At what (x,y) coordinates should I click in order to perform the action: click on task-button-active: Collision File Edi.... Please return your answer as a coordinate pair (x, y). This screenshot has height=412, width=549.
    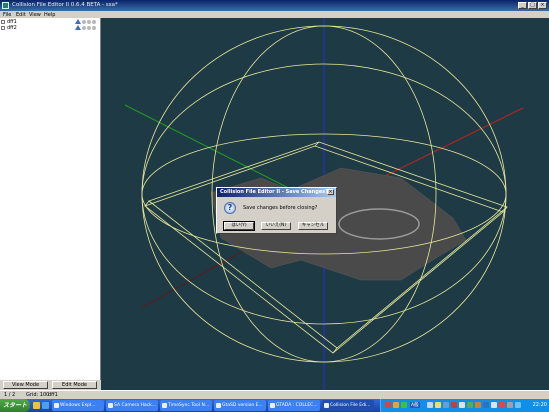
    Looking at the image, I should click on (348, 405).